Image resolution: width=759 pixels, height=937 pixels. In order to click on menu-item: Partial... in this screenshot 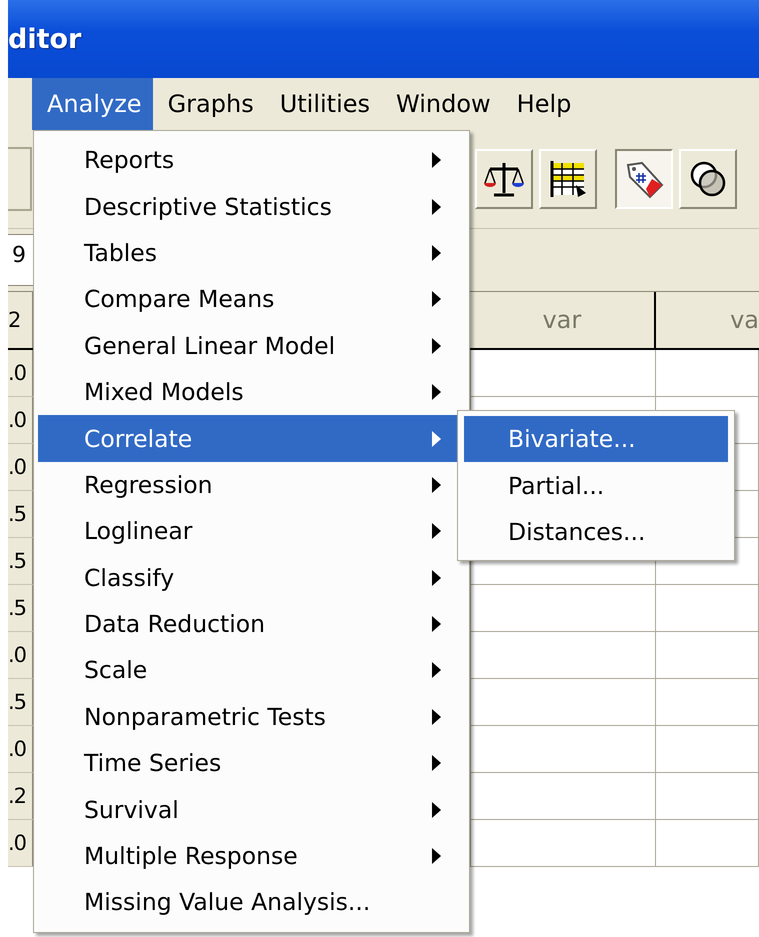, I will do `click(596, 485)`.